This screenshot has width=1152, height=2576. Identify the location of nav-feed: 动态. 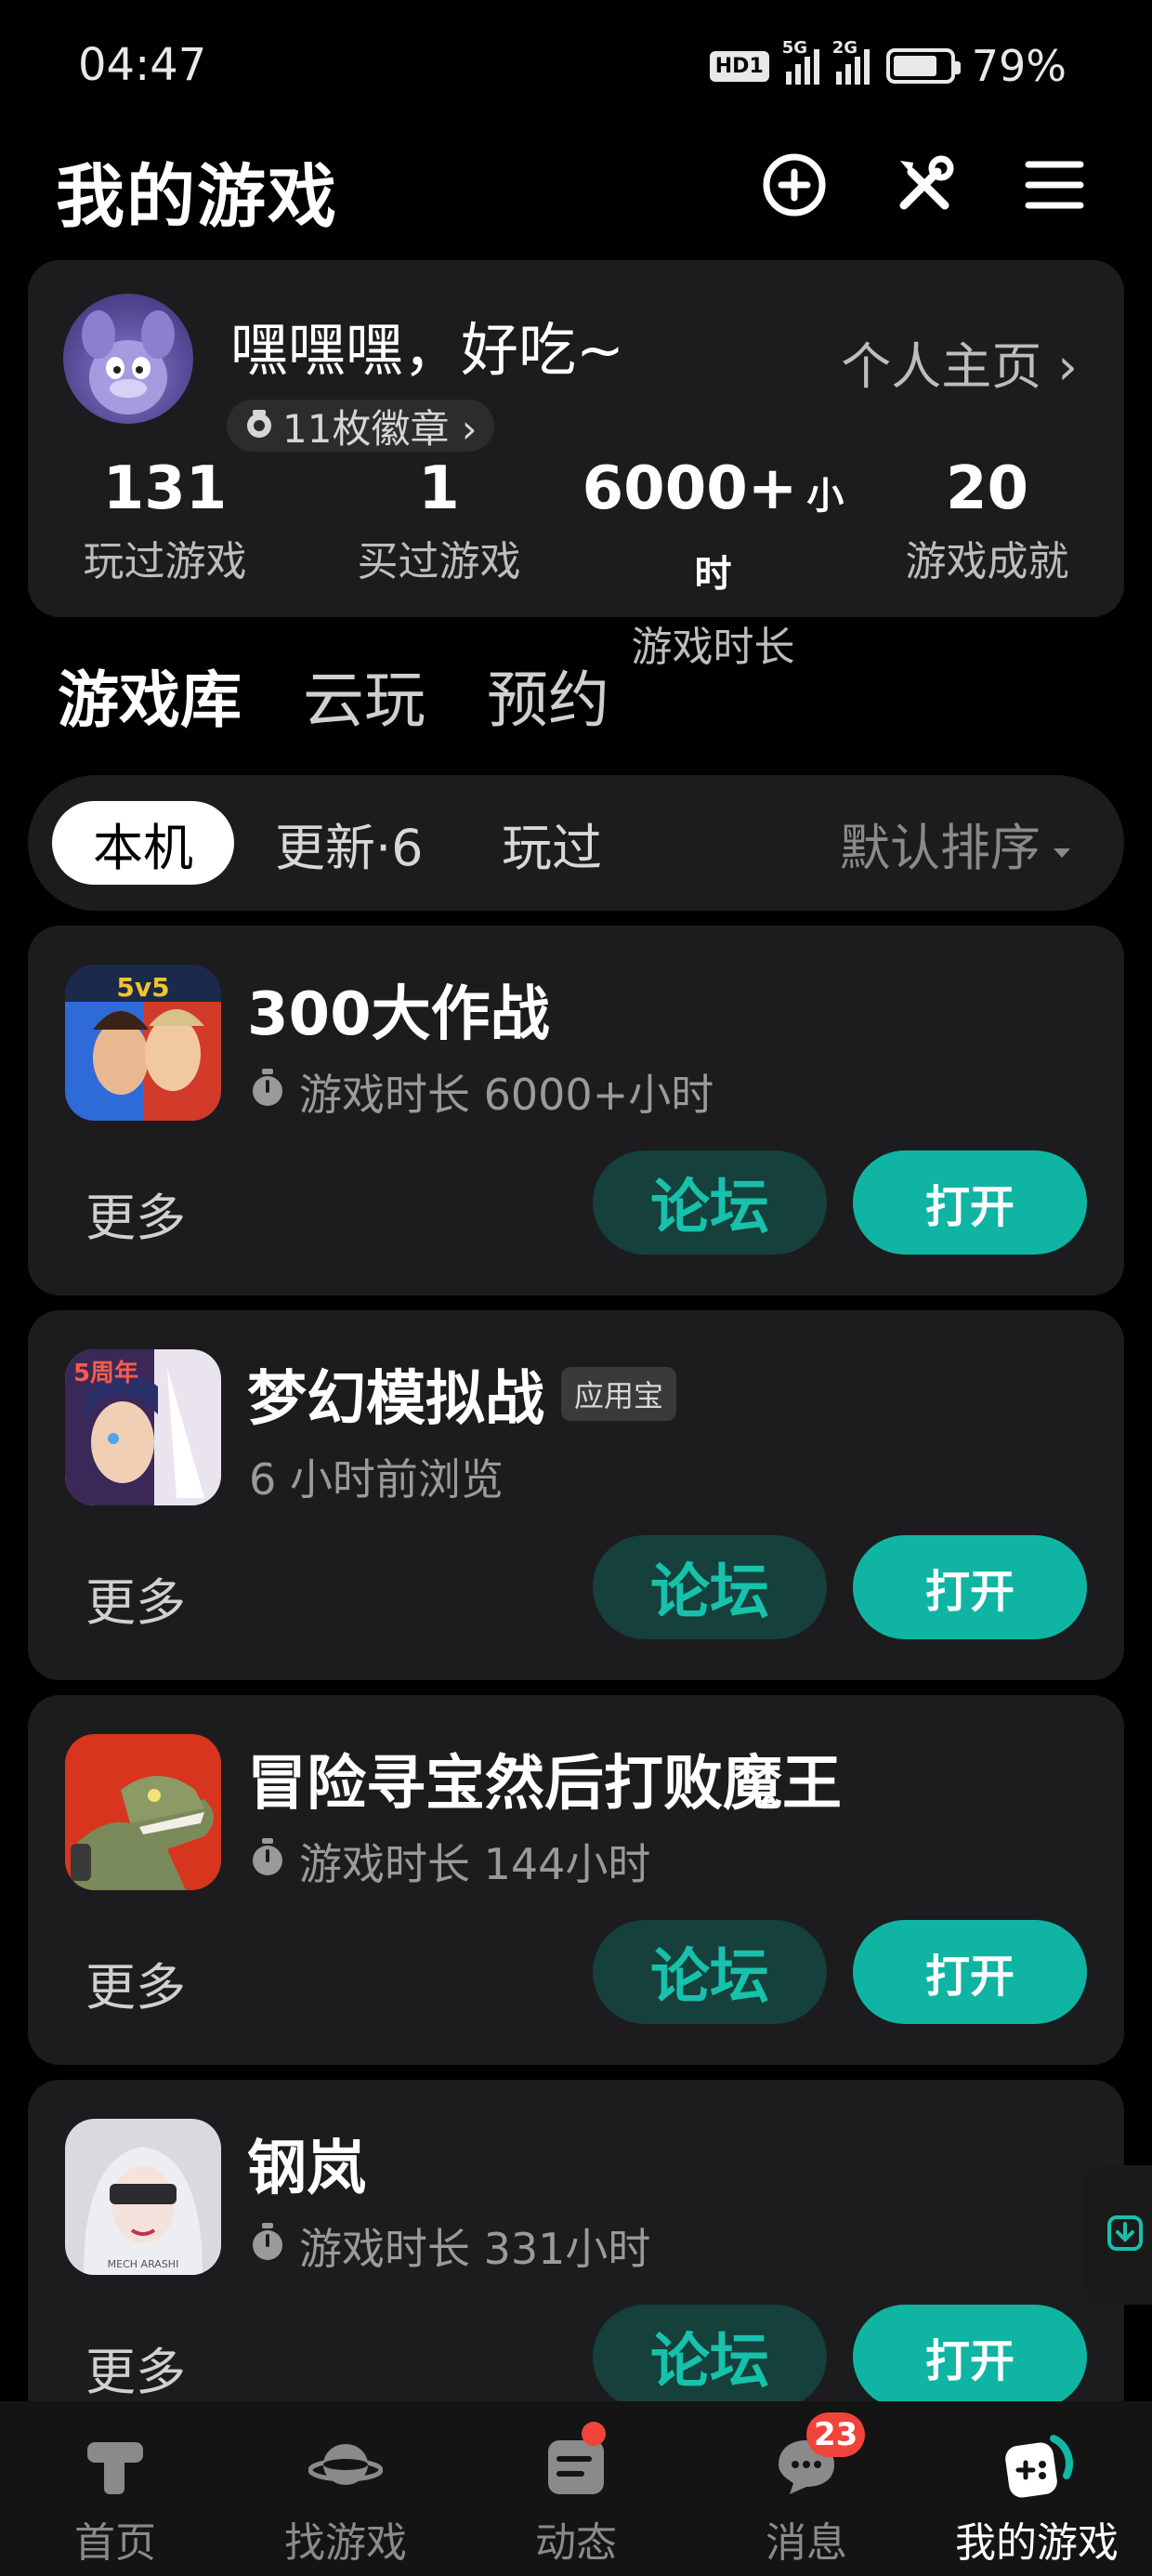
(576, 2488).